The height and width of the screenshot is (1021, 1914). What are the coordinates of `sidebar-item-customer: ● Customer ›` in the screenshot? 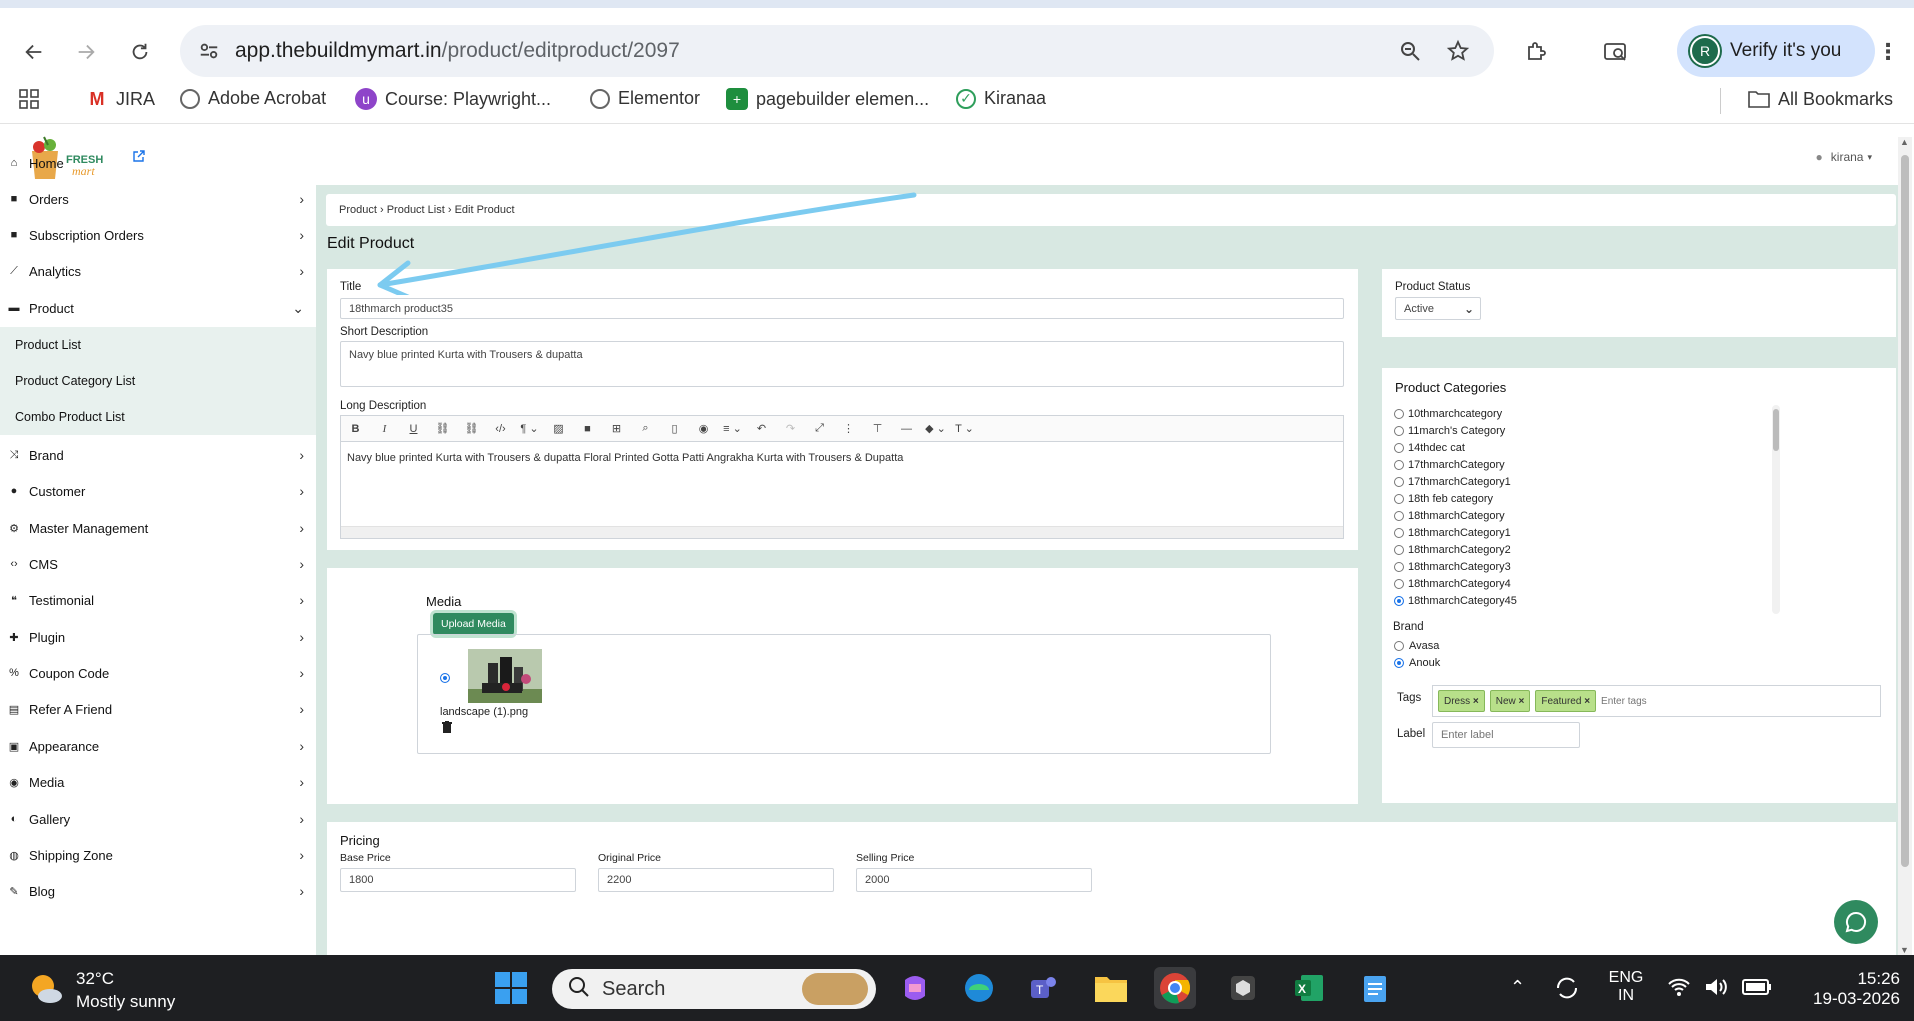 It's located at (158, 491).